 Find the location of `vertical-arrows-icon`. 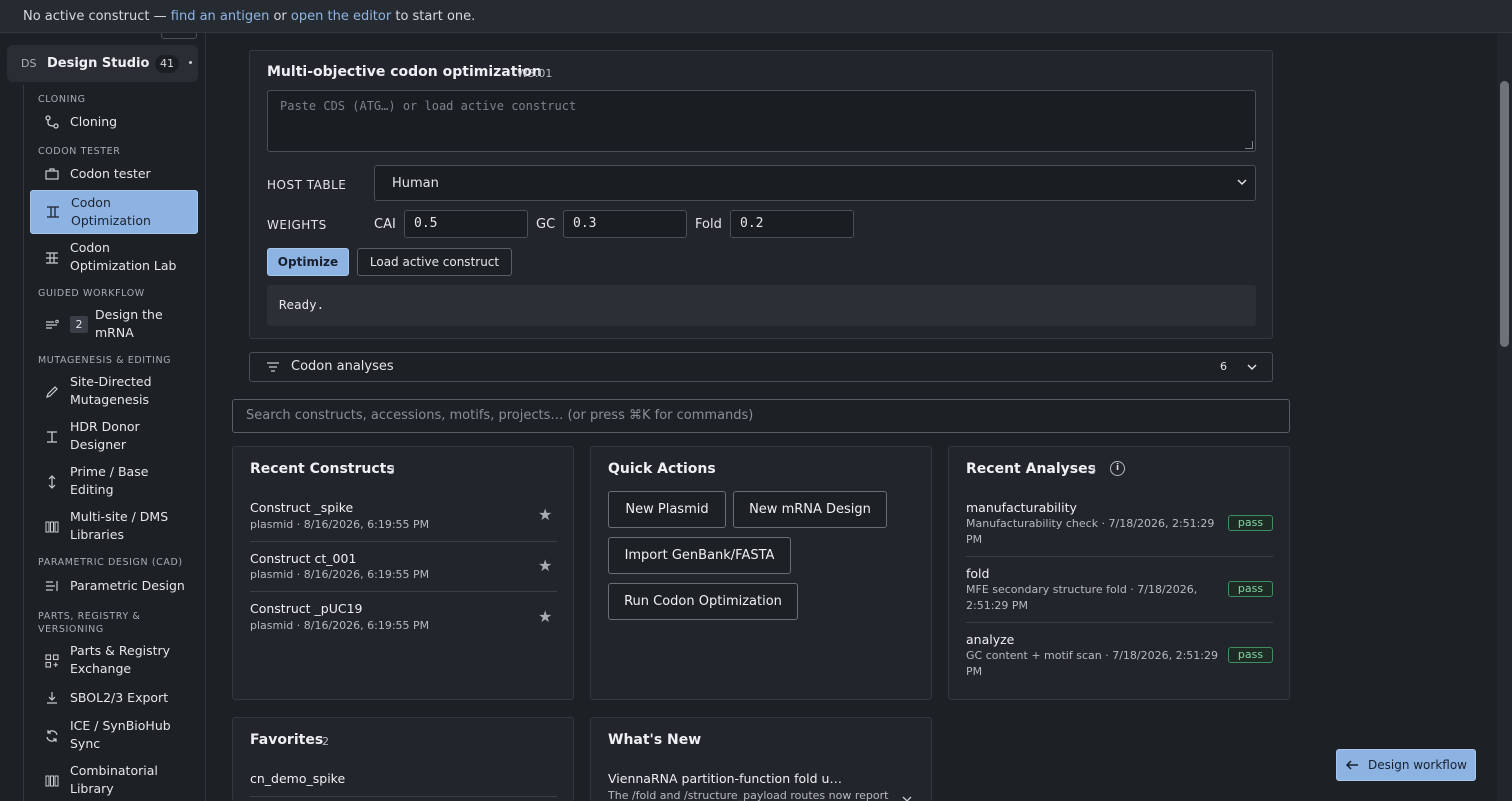

vertical-arrows-icon is located at coordinates (52, 482).